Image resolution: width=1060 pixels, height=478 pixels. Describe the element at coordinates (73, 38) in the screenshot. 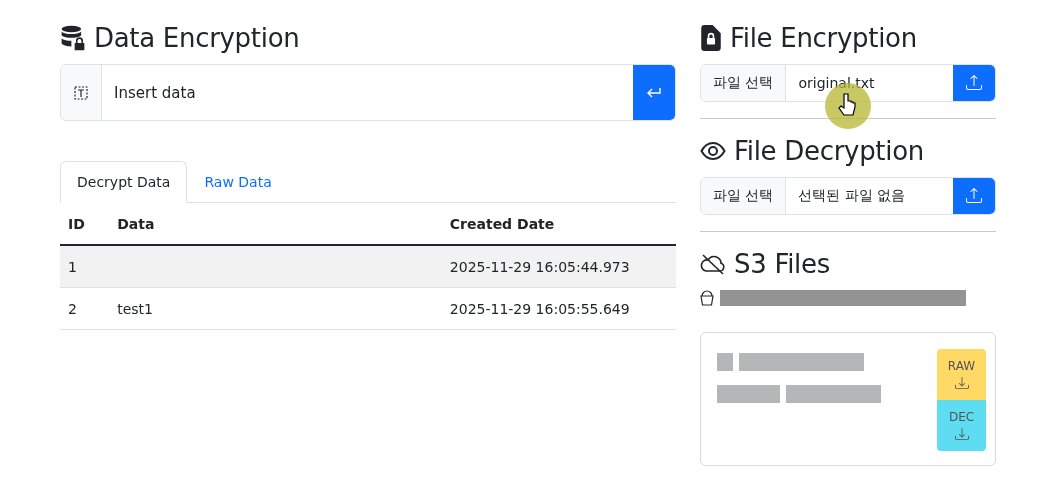

I see `database-lock-icon` at that location.